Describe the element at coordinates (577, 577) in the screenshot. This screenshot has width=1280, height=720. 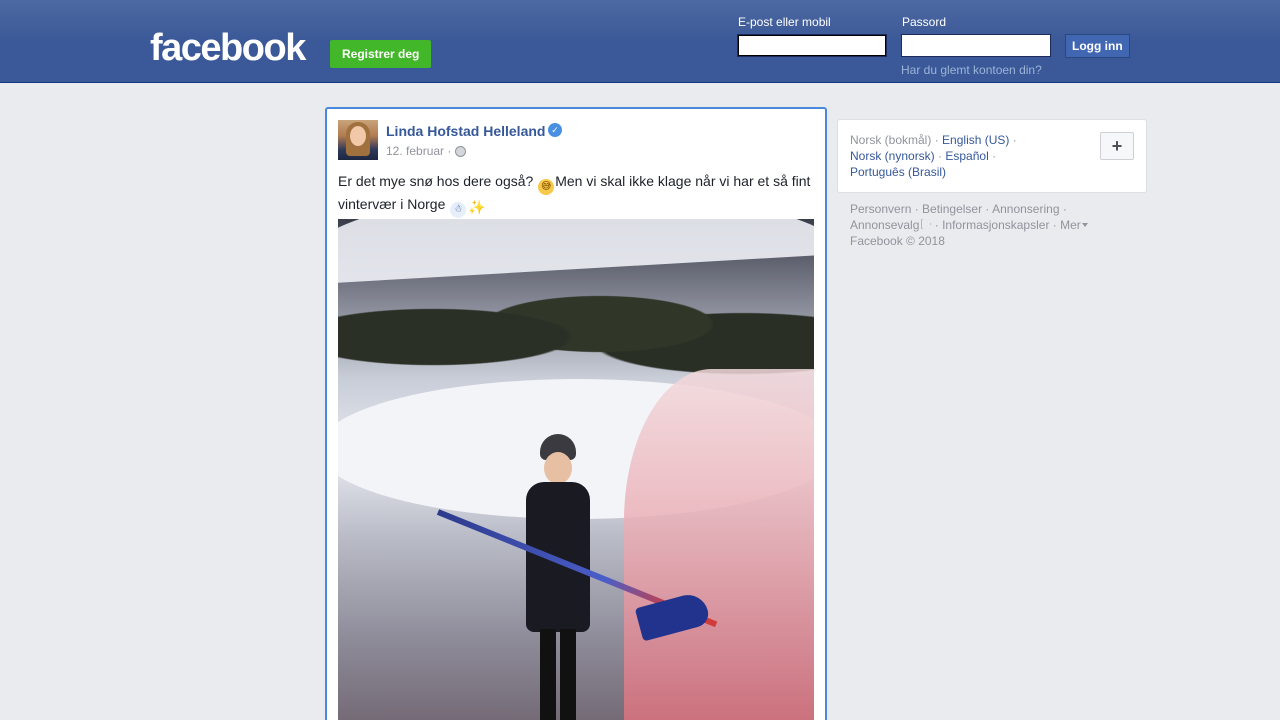
I see `photo-person` at that location.